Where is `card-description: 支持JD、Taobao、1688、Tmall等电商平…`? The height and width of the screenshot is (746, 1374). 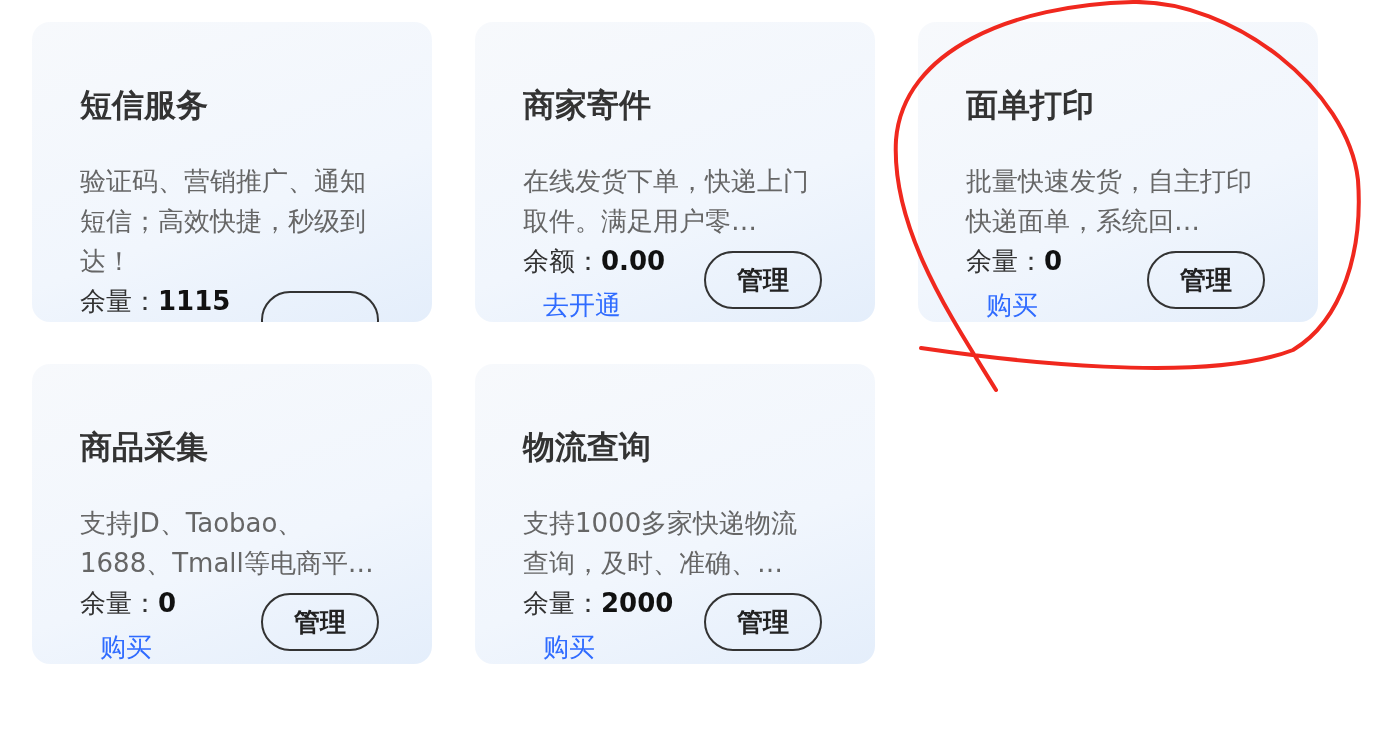
card-description: 支持JD、Taobao、1688、Tmall等电商平… is located at coordinates (227, 543).